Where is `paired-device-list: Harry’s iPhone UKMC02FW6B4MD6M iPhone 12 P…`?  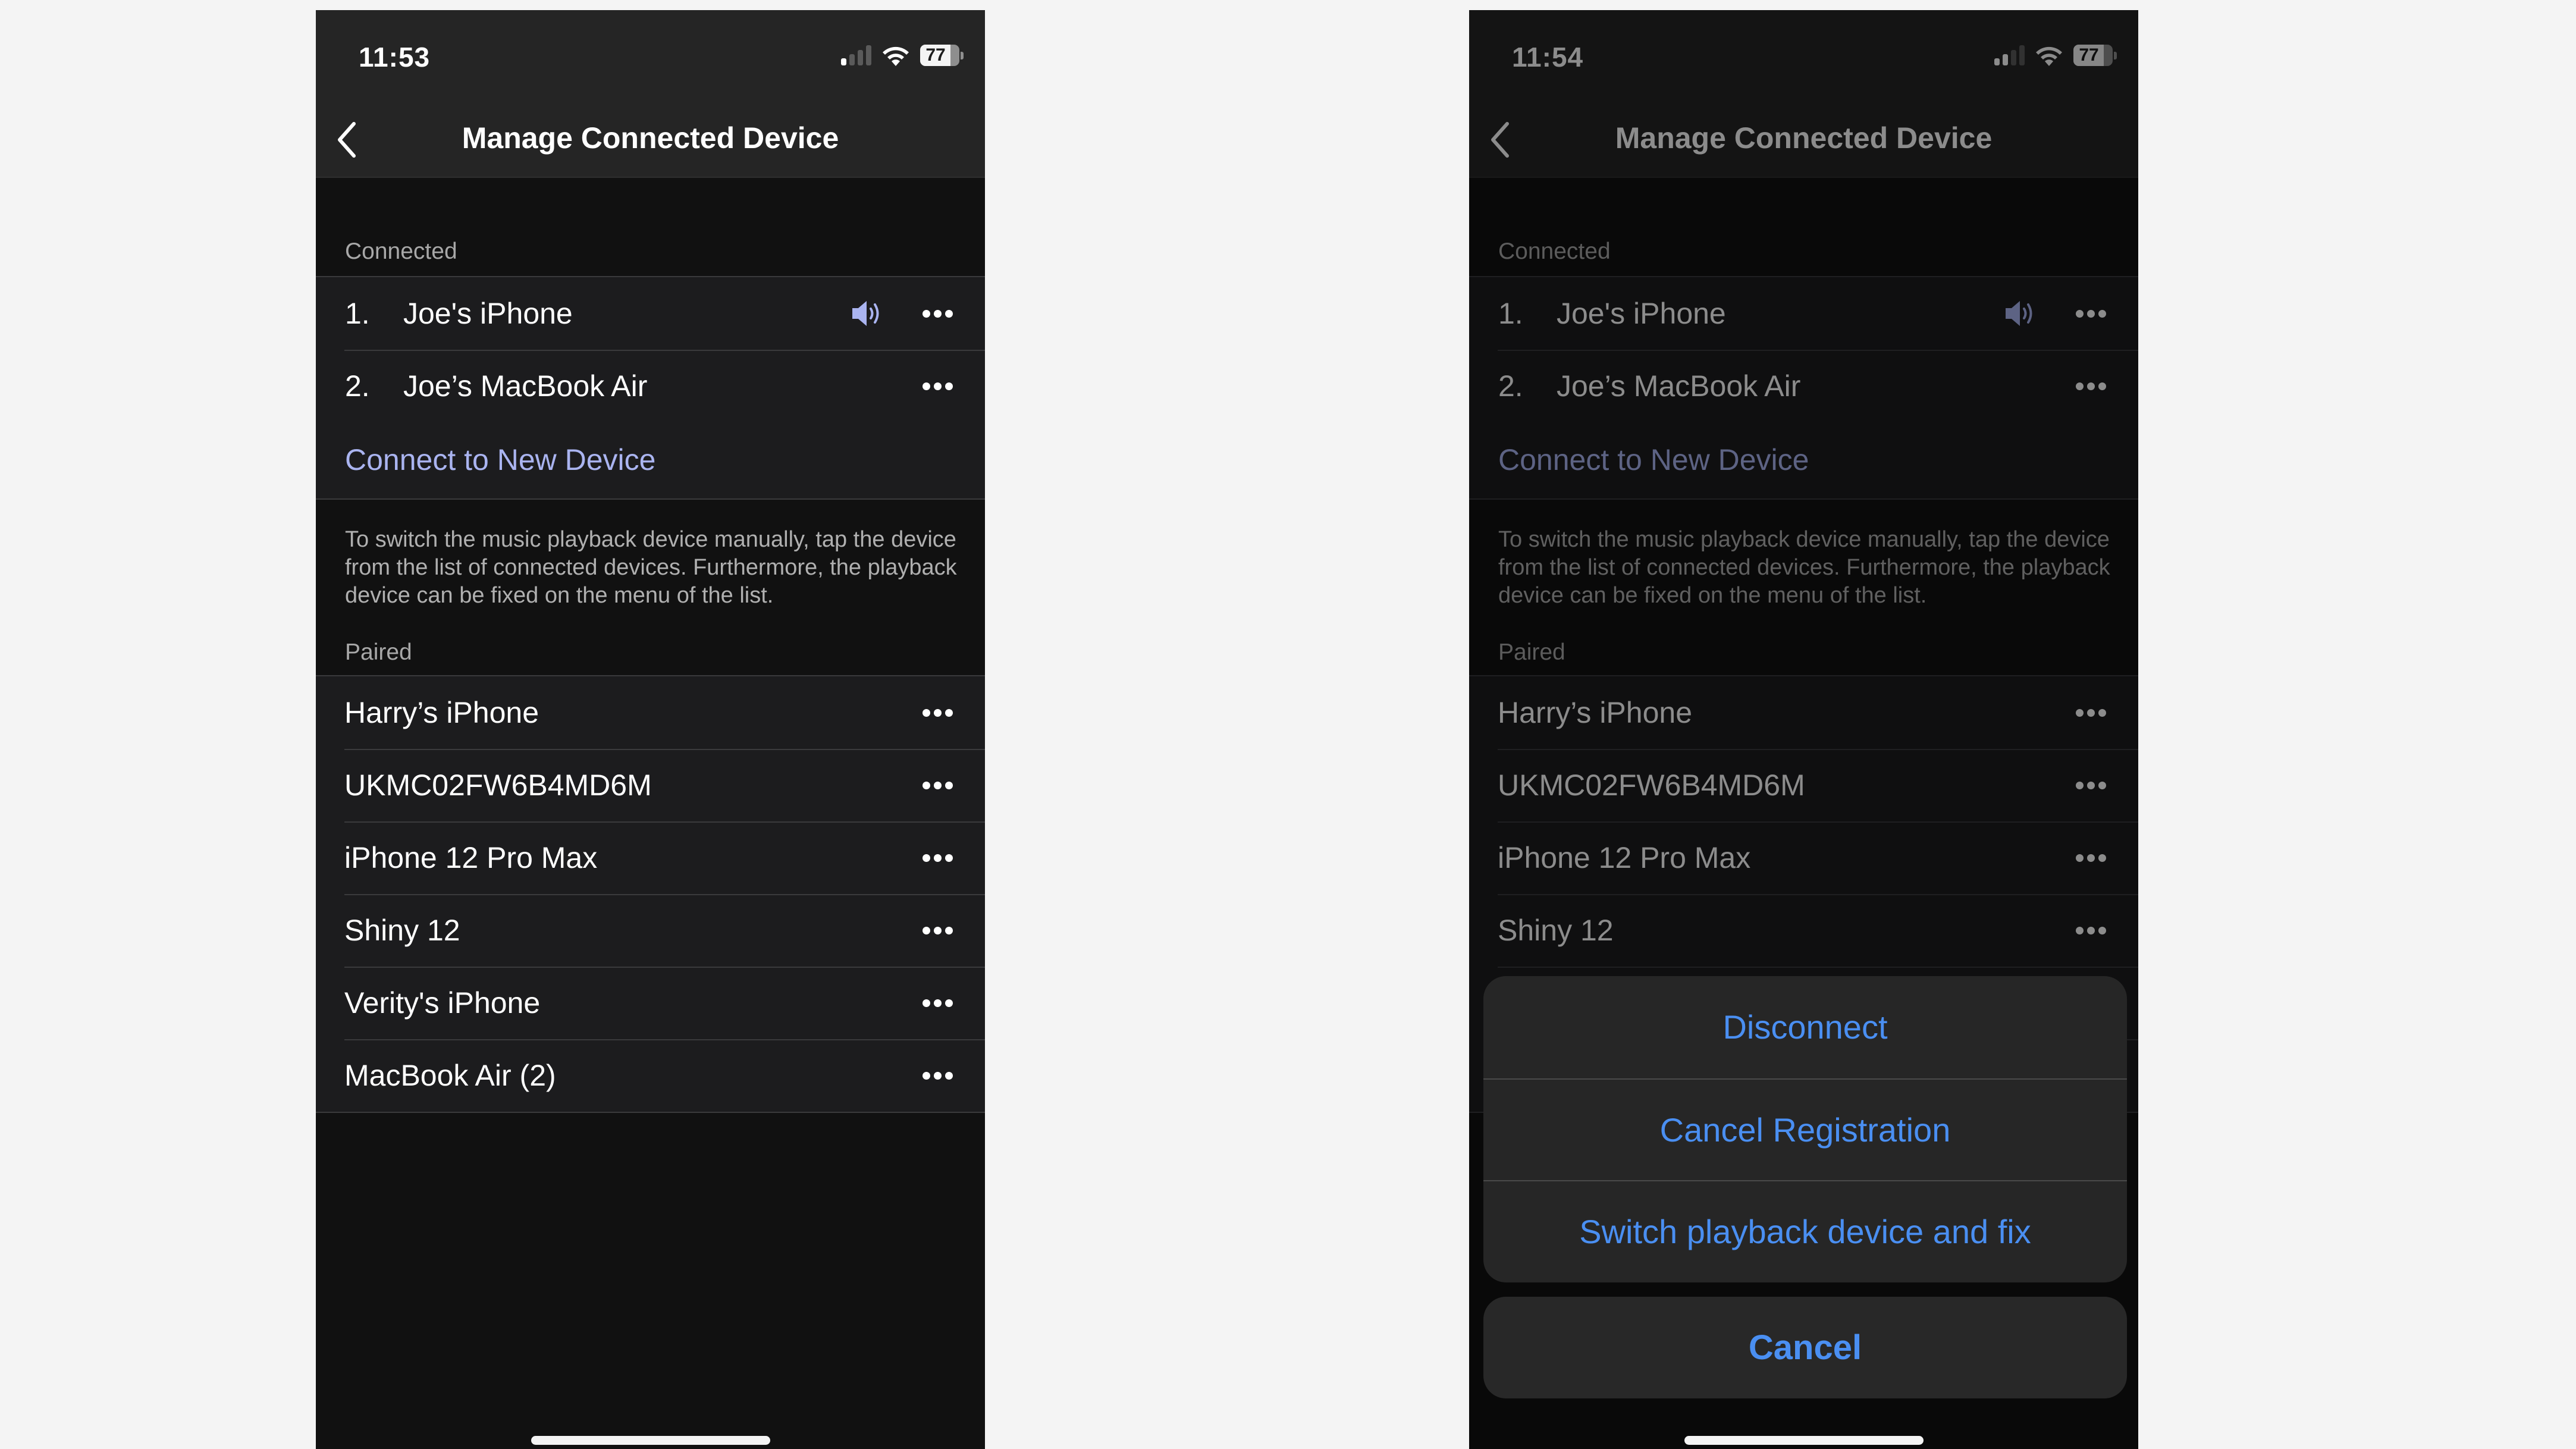
paired-device-list: Harry’s iPhone UKMC02FW6B4MD6M iPhone 12 P… is located at coordinates (650, 894).